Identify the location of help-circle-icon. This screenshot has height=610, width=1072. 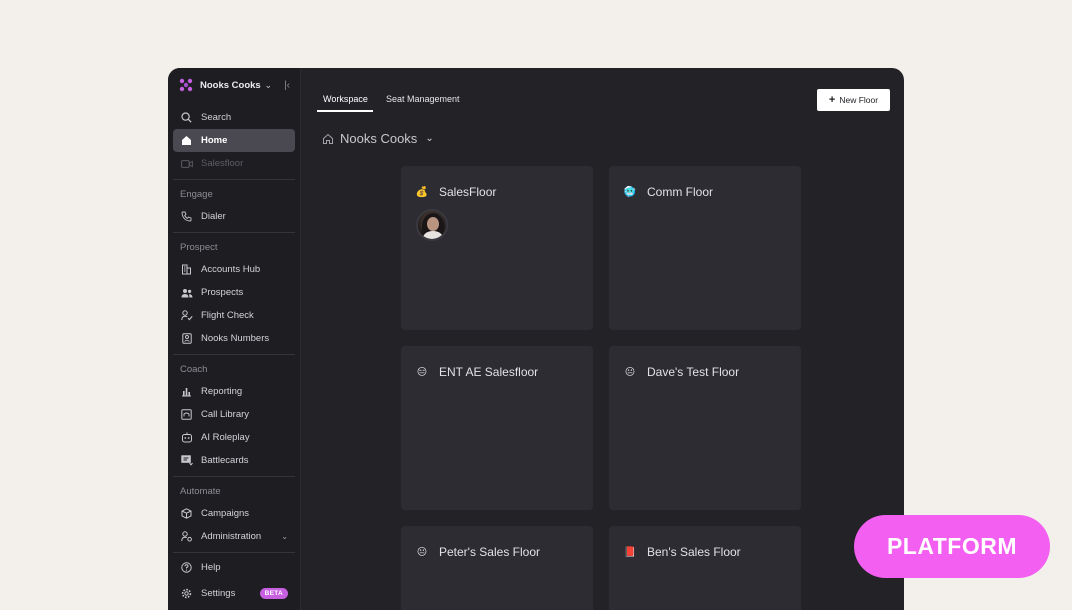
(186, 567).